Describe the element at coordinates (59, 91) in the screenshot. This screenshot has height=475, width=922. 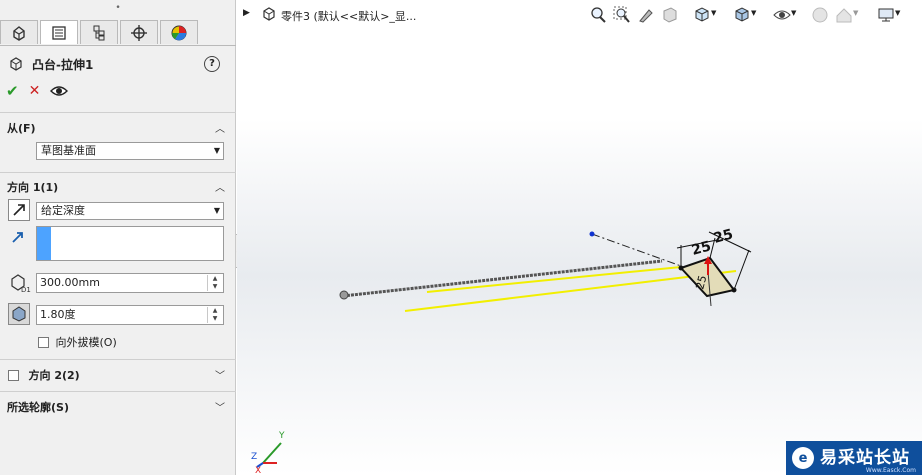
I see `preview-eye-icon` at that location.